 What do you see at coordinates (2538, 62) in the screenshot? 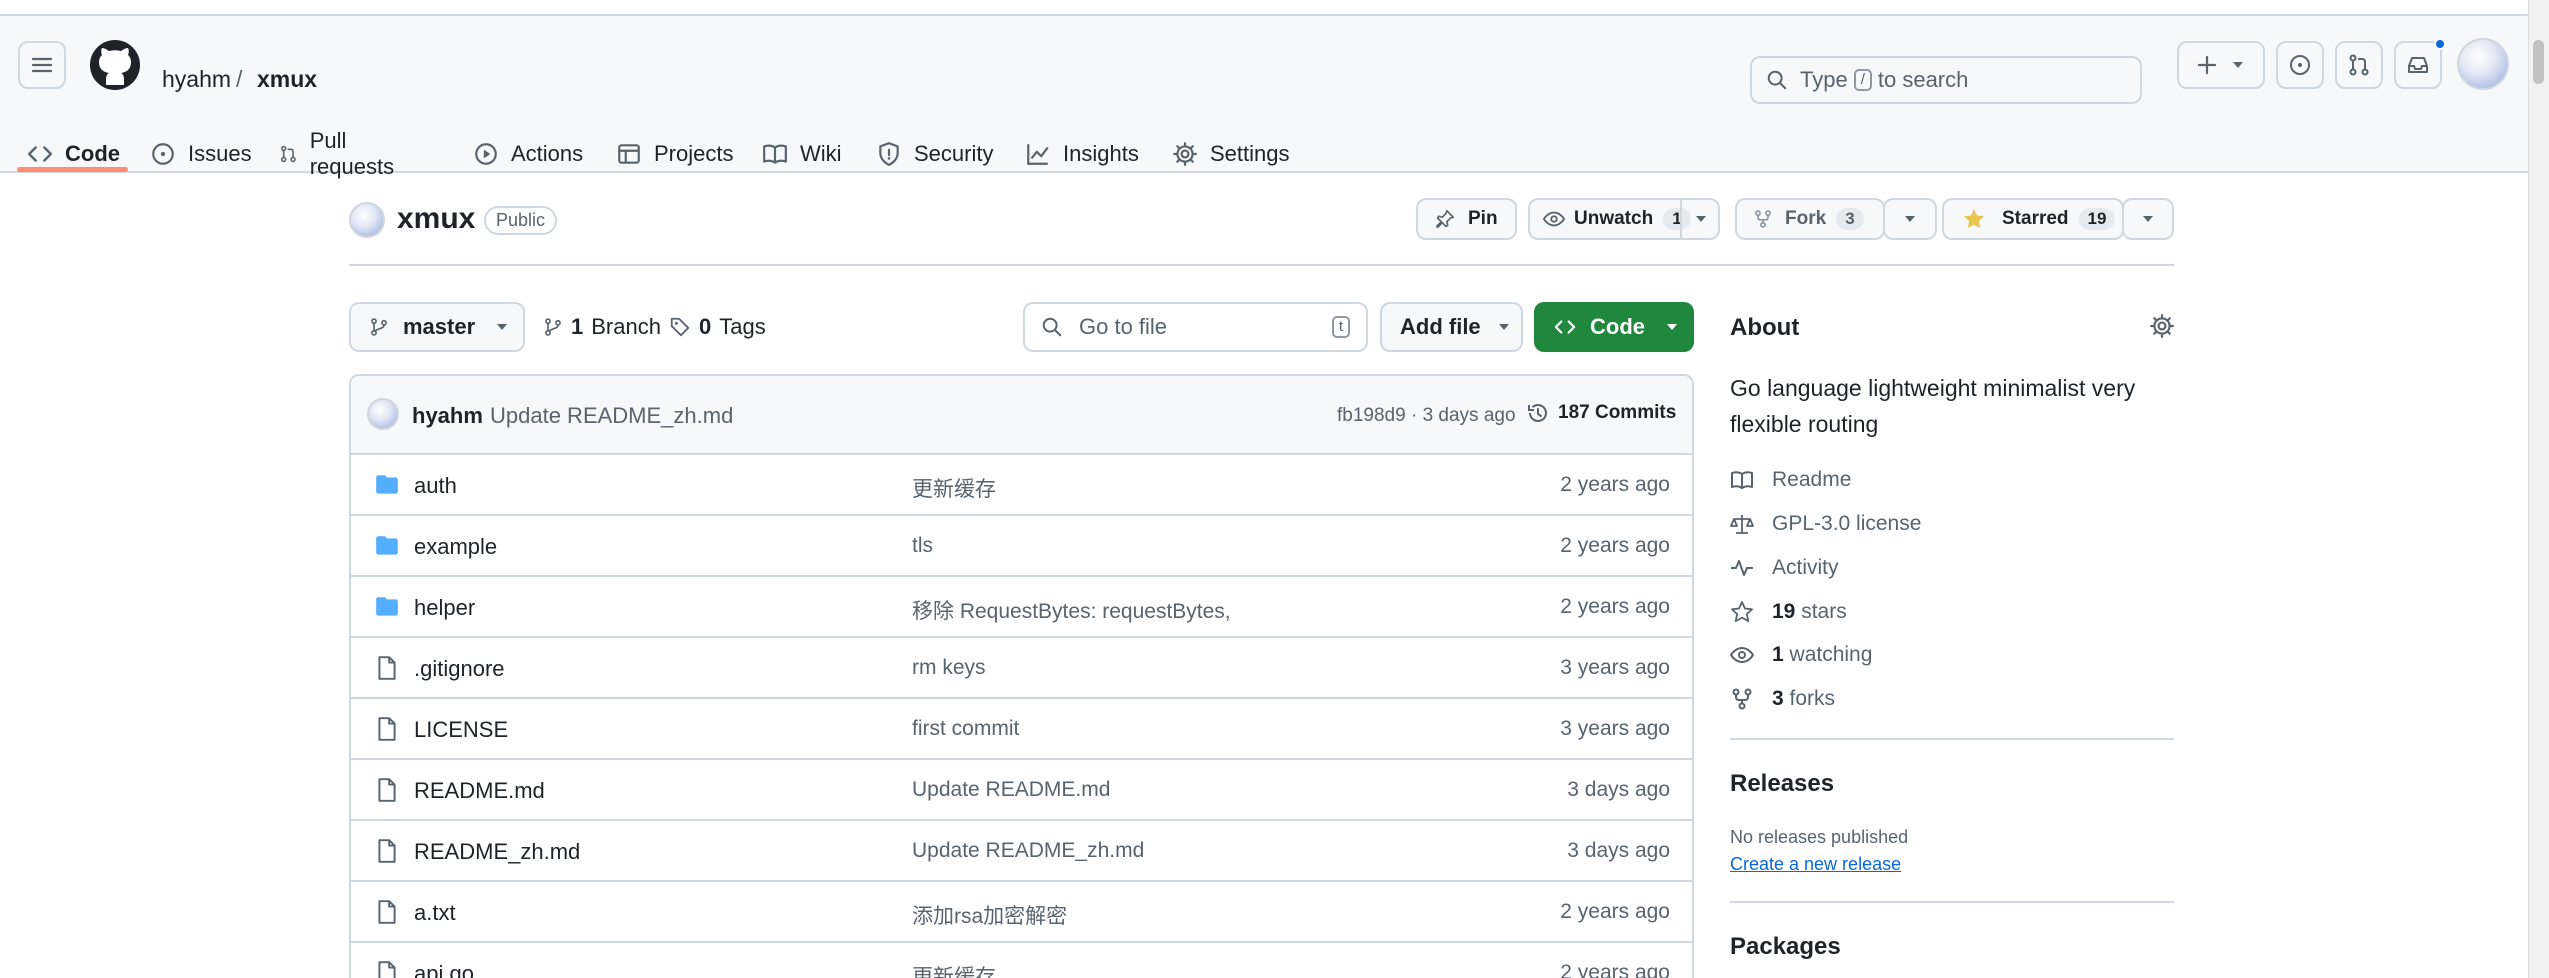
I see `scrollbar-thumb` at bounding box center [2538, 62].